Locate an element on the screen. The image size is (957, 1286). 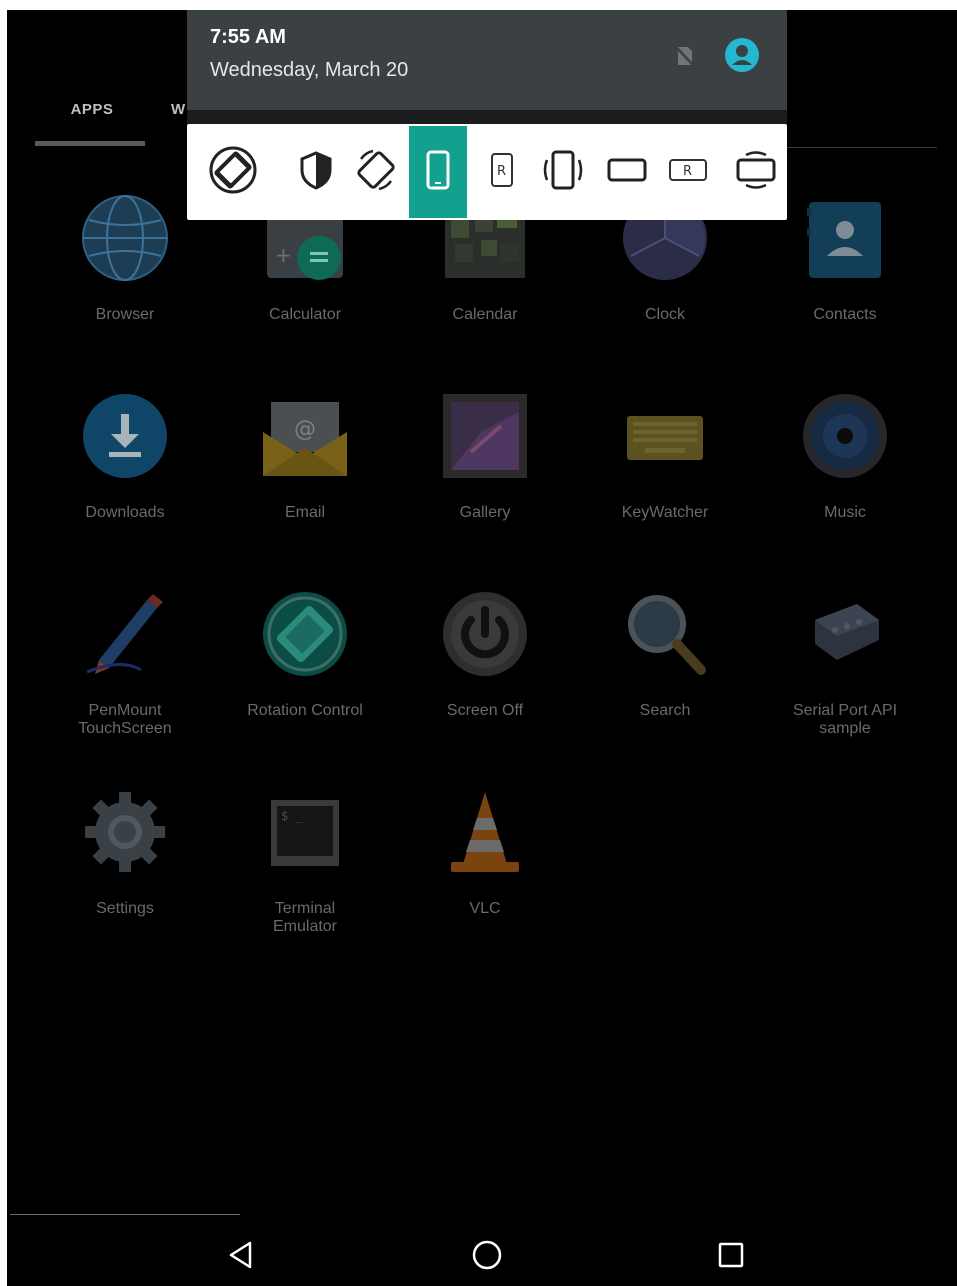
app-calendar: Calendar is located at coordinates (485, 289).